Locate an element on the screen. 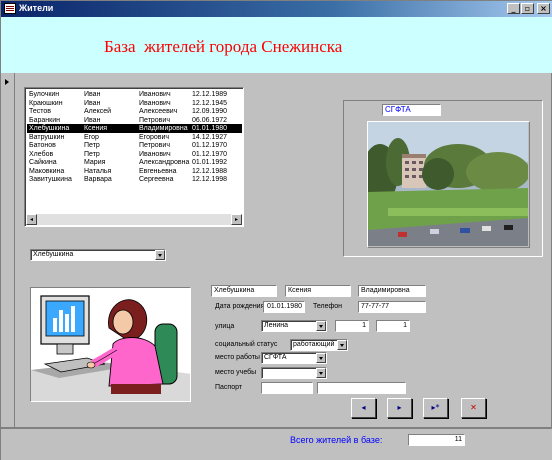 This screenshot has height=460, width=552. total-residents-label: Всего жителей в базе: is located at coordinates (336, 440).